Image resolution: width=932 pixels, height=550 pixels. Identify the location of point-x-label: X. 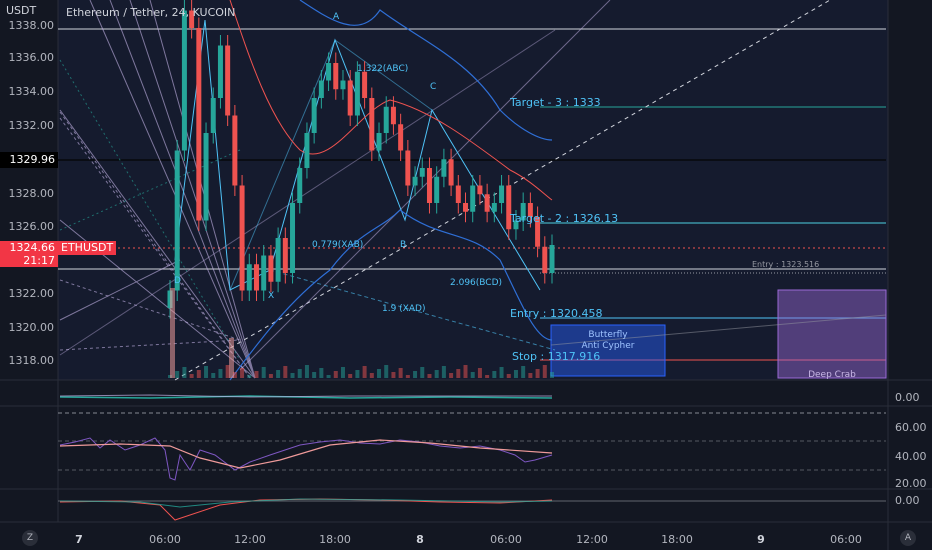
(271, 296).